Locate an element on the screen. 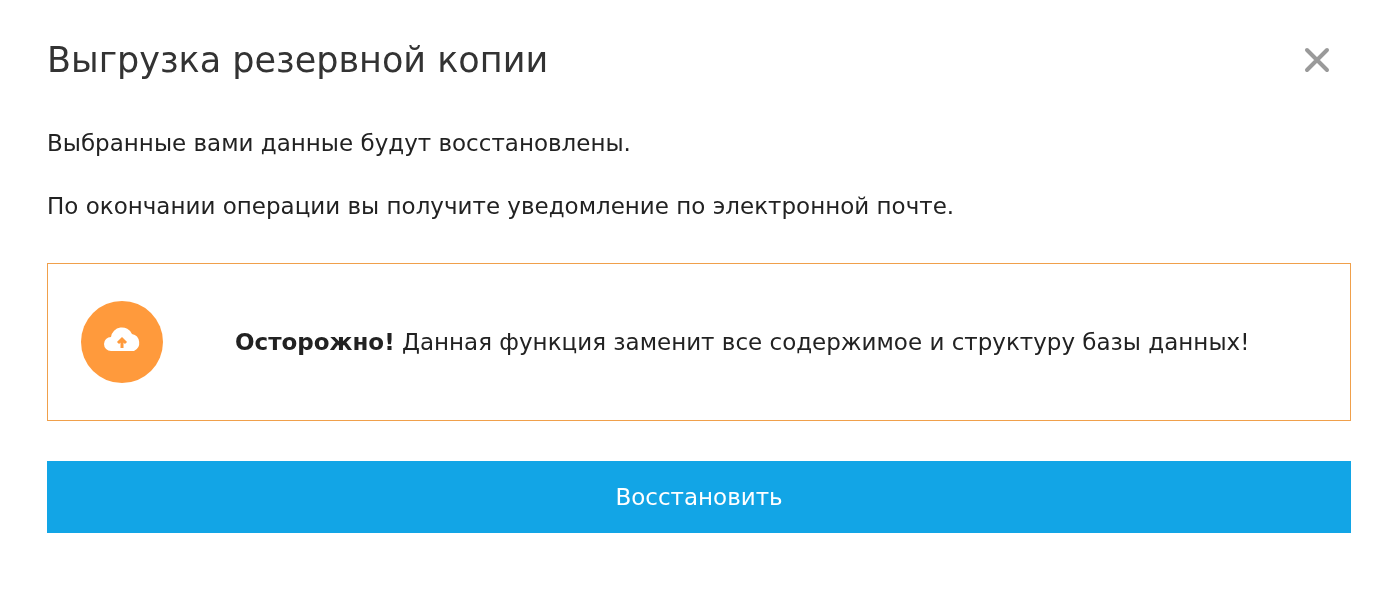 This screenshot has width=1394, height=590. message-text: Выбранные вами данные будут восстановлены. is located at coordinates (339, 143).